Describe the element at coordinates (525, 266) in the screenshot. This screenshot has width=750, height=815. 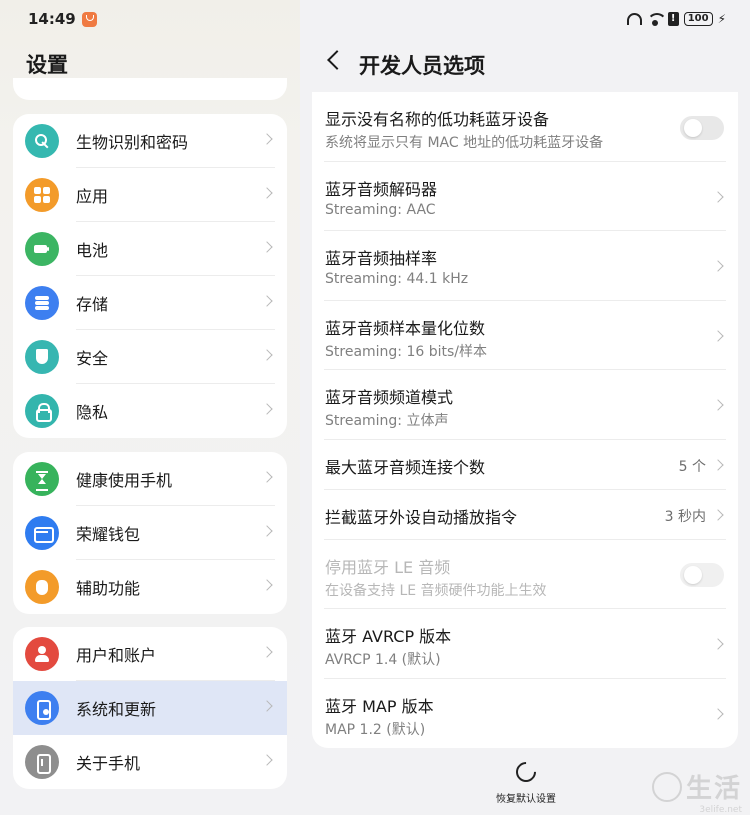
I see `option-bt-sample-rate: 蓝牙音频抽样率 Streaming: 44.1 kHz` at that location.